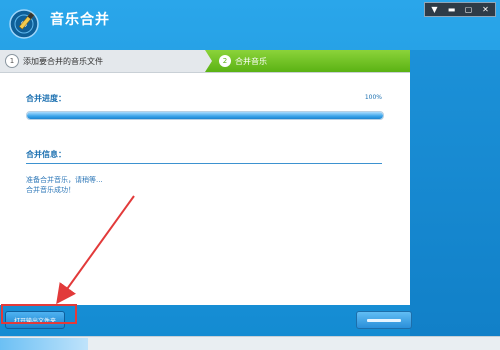  What do you see at coordinates (46, 154) in the screenshot?
I see `info-label: 合并信息：` at bounding box center [46, 154].